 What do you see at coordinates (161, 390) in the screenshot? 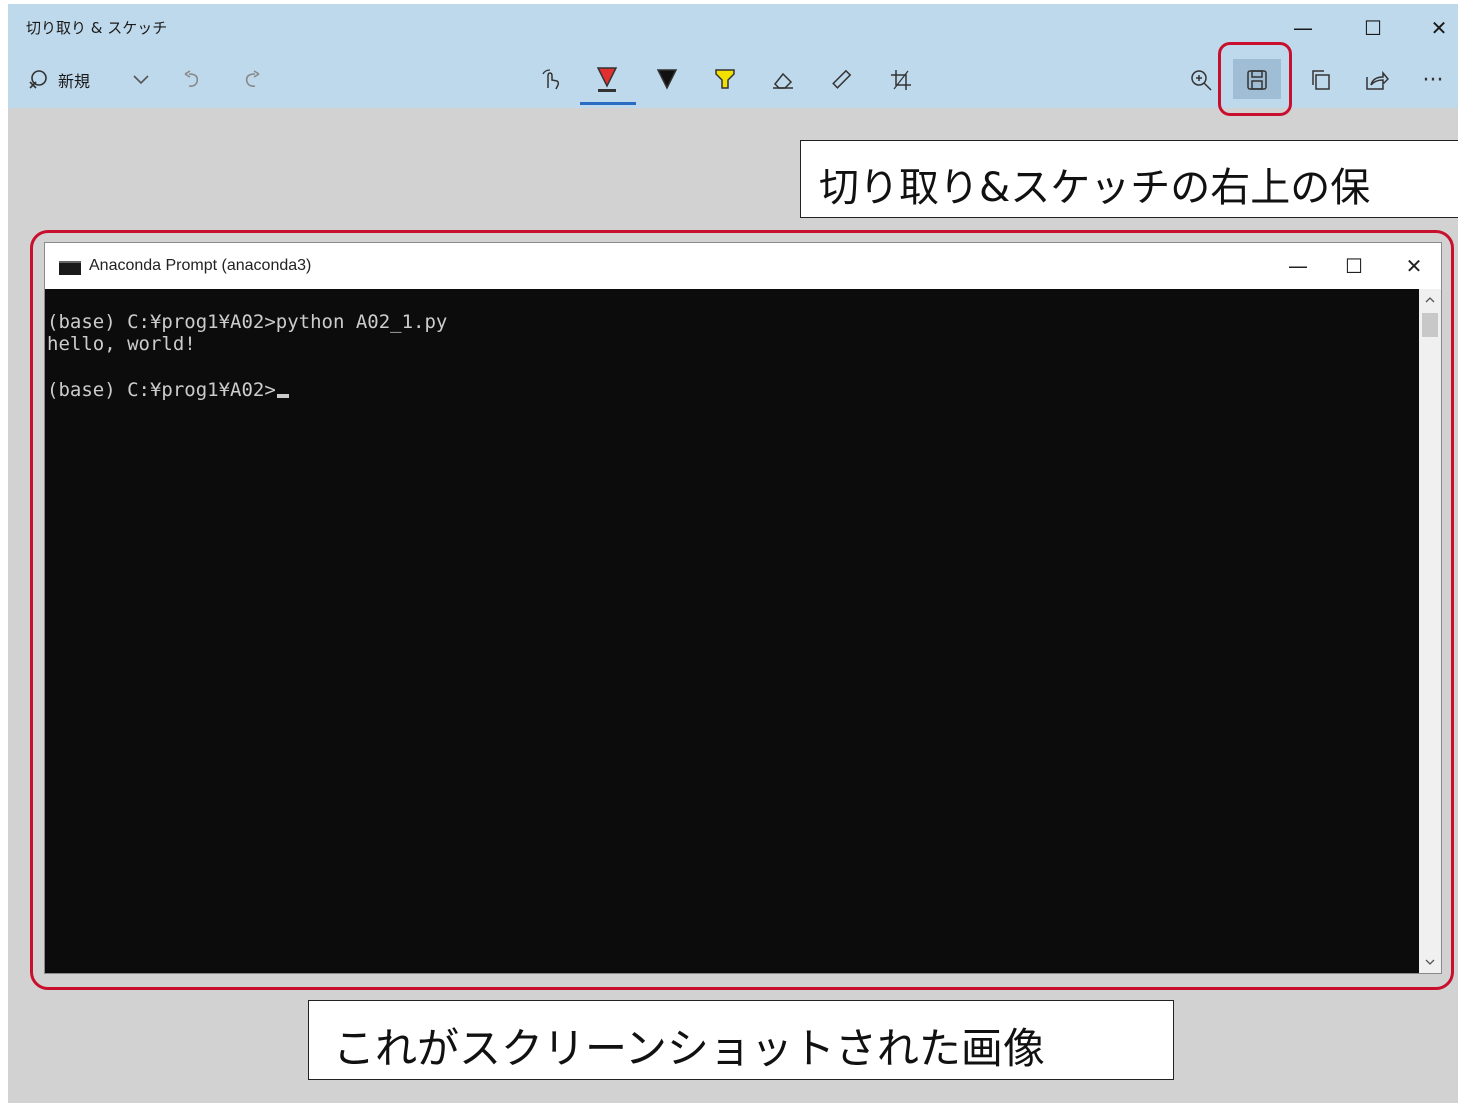
I see `console-prompt: (base) C:¥prog1¥A02>` at bounding box center [161, 390].